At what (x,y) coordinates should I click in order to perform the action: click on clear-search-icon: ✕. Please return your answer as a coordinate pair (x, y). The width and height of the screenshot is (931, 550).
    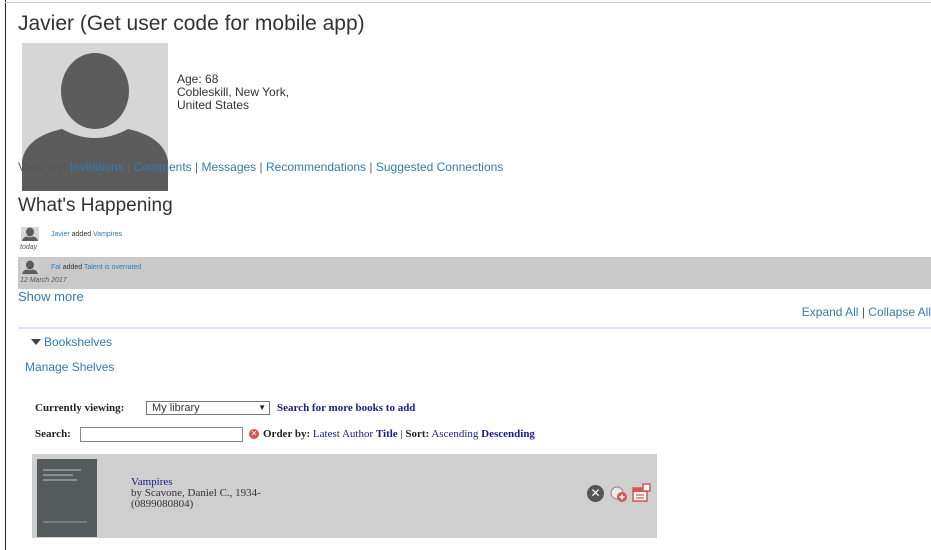
    Looking at the image, I should click on (254, 434).